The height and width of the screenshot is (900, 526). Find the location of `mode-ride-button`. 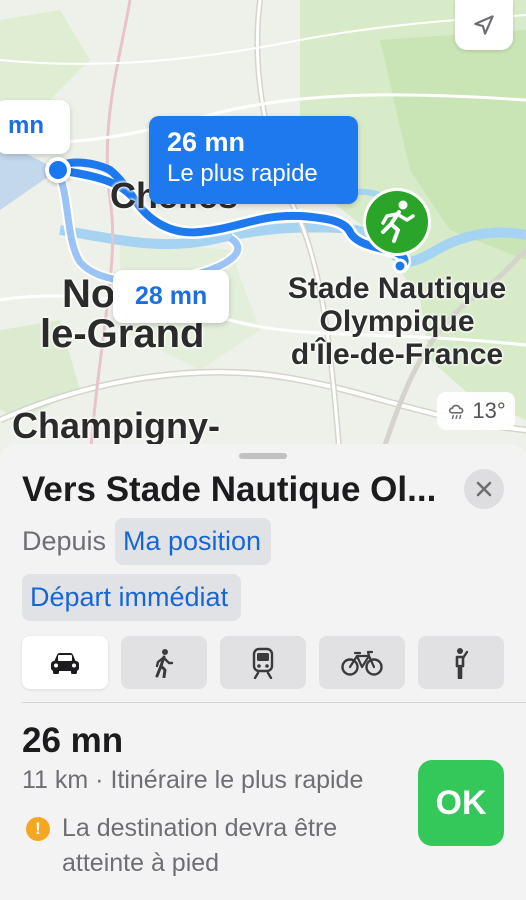

mode-ride-button is located at coordinates (461, 662).